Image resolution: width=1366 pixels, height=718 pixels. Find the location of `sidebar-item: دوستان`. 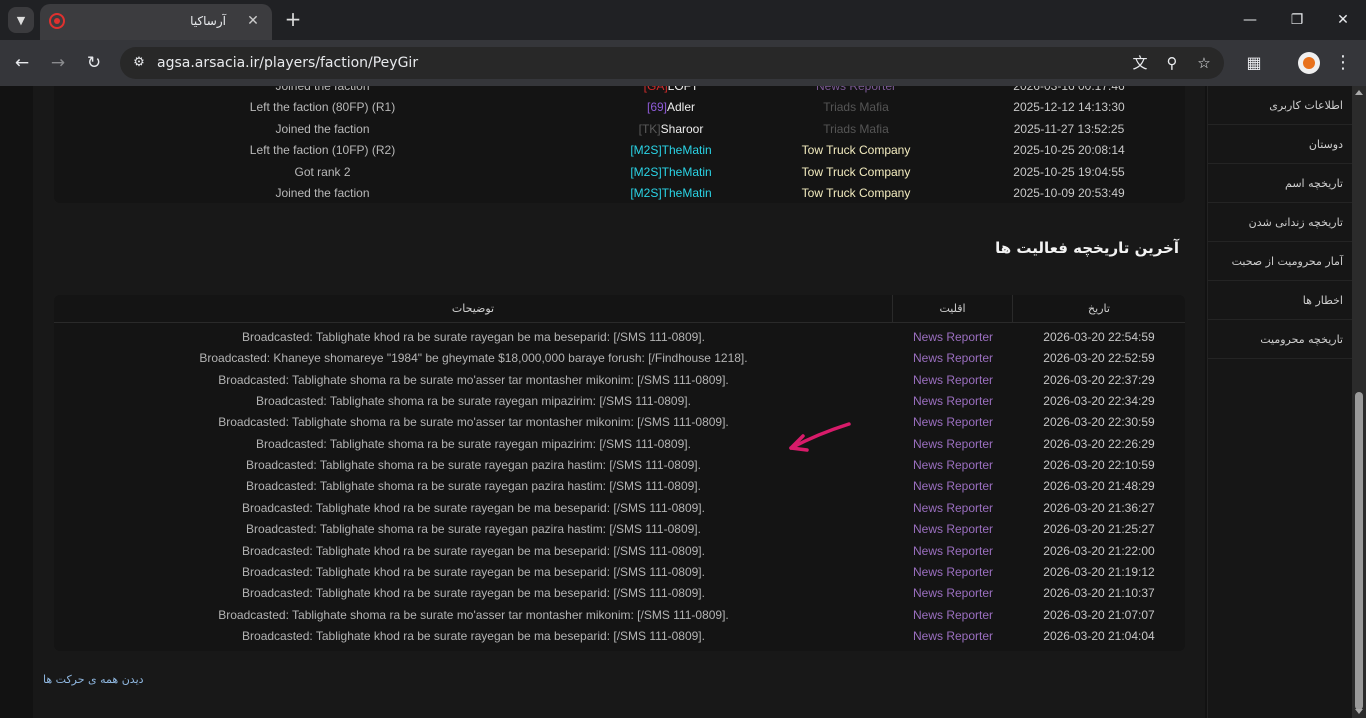

sidebar-item: دوستان is located at coordinates (1280, 144).